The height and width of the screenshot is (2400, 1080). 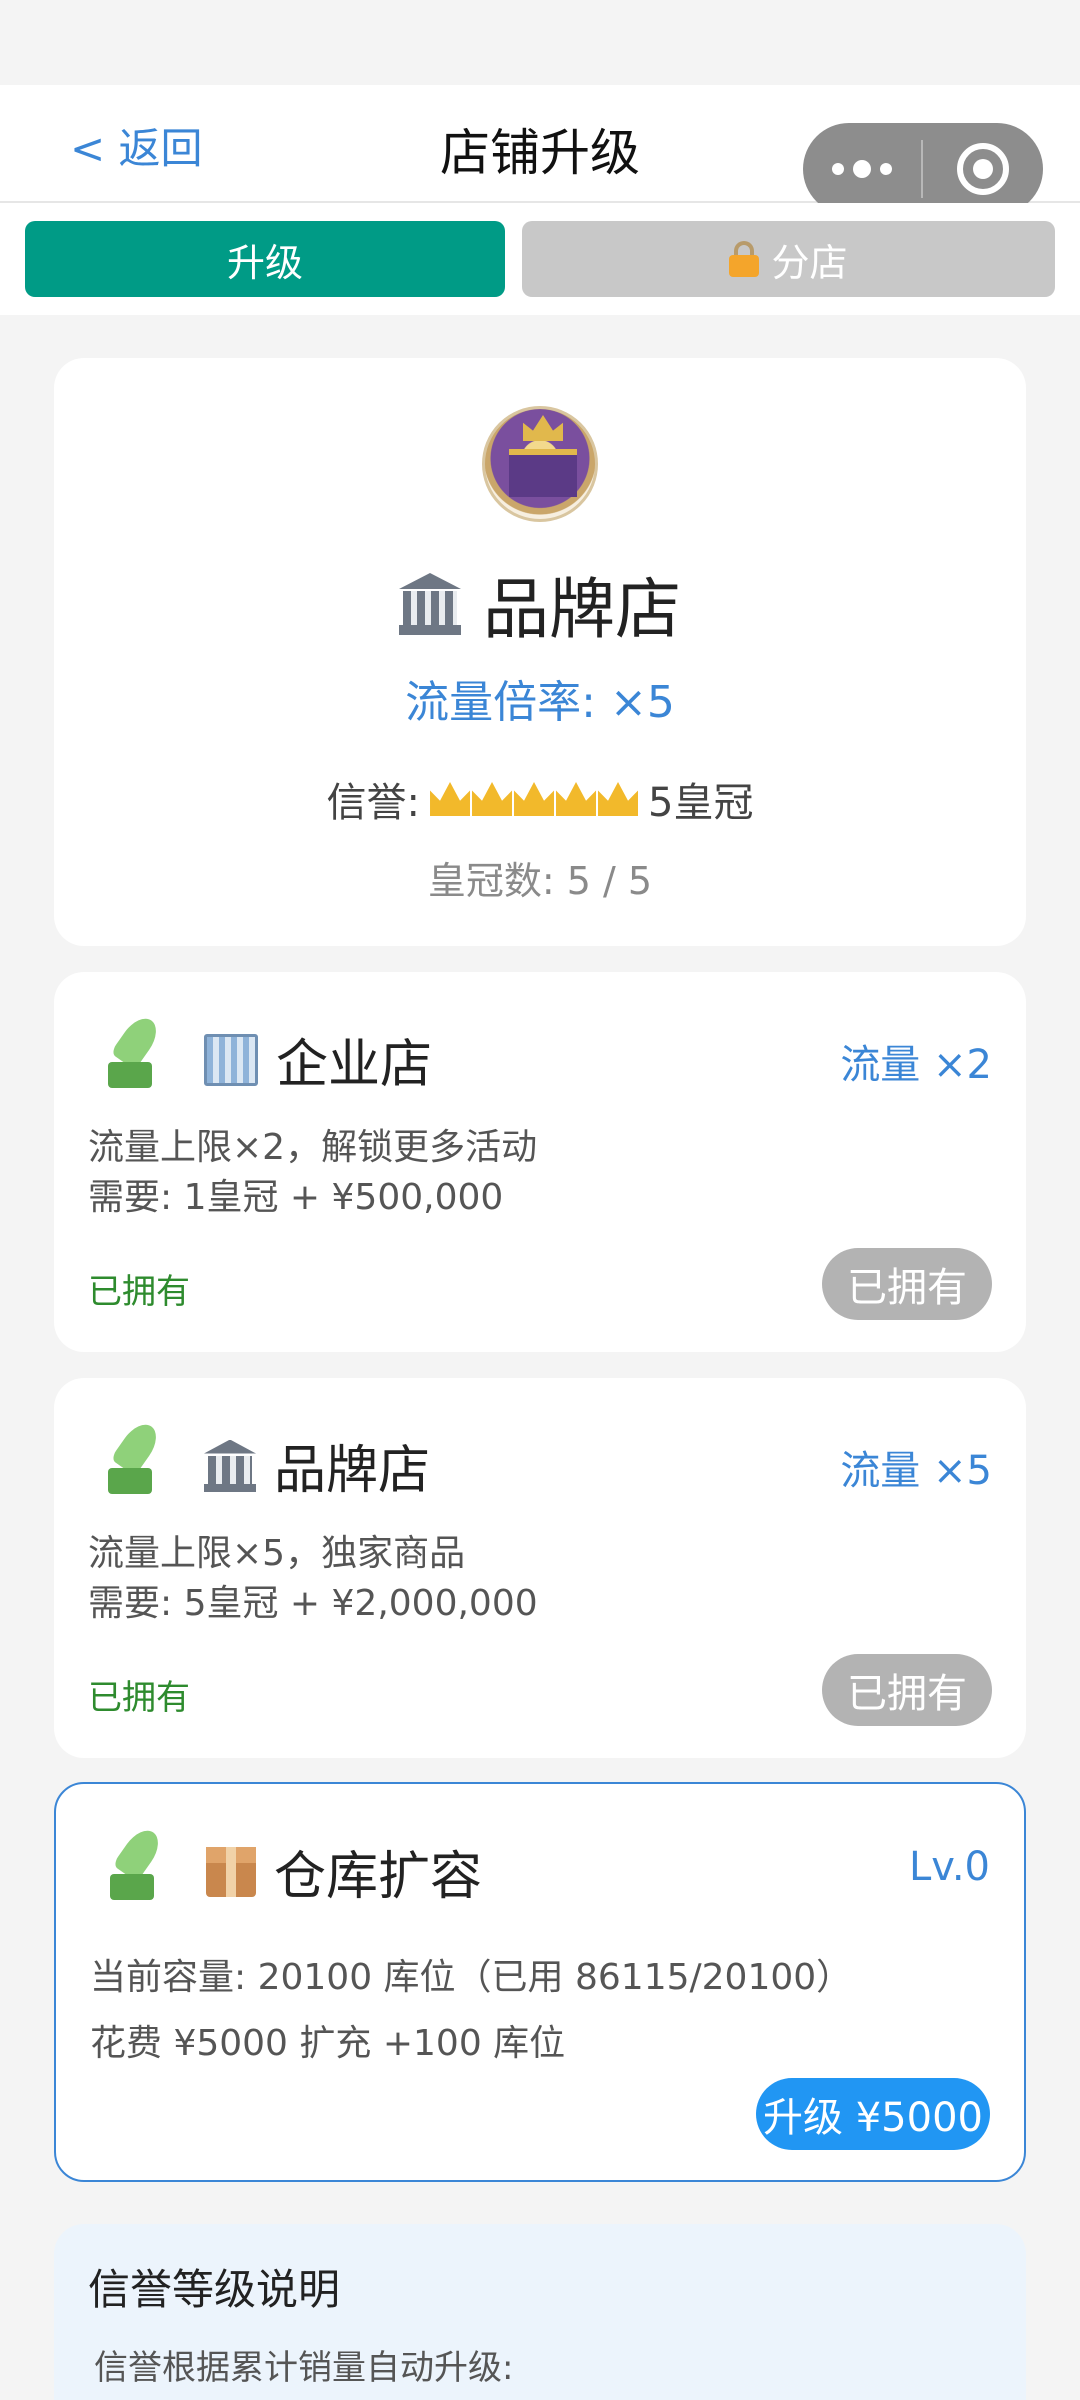 I want to click on credit-info-panel: 信誉等级说明 信誉根据累计销量自动升级: 1-5心 (0-500销量), so click(x=540, y=2312).